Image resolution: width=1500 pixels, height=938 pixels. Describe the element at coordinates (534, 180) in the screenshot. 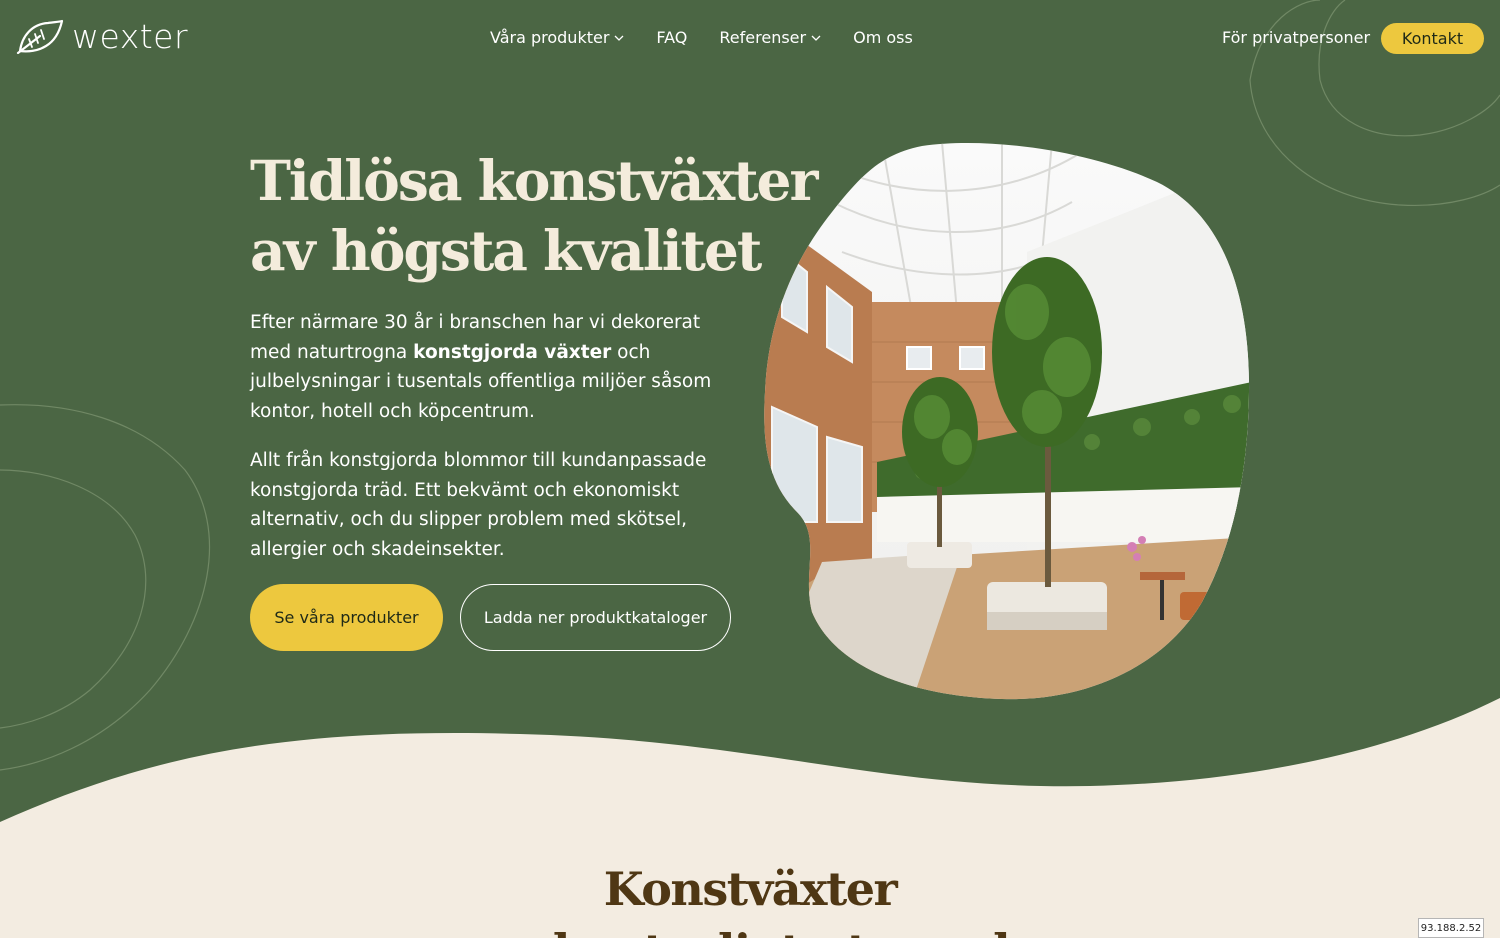

I see `hero-title-line: Tidlösa konstväxter` at that location.